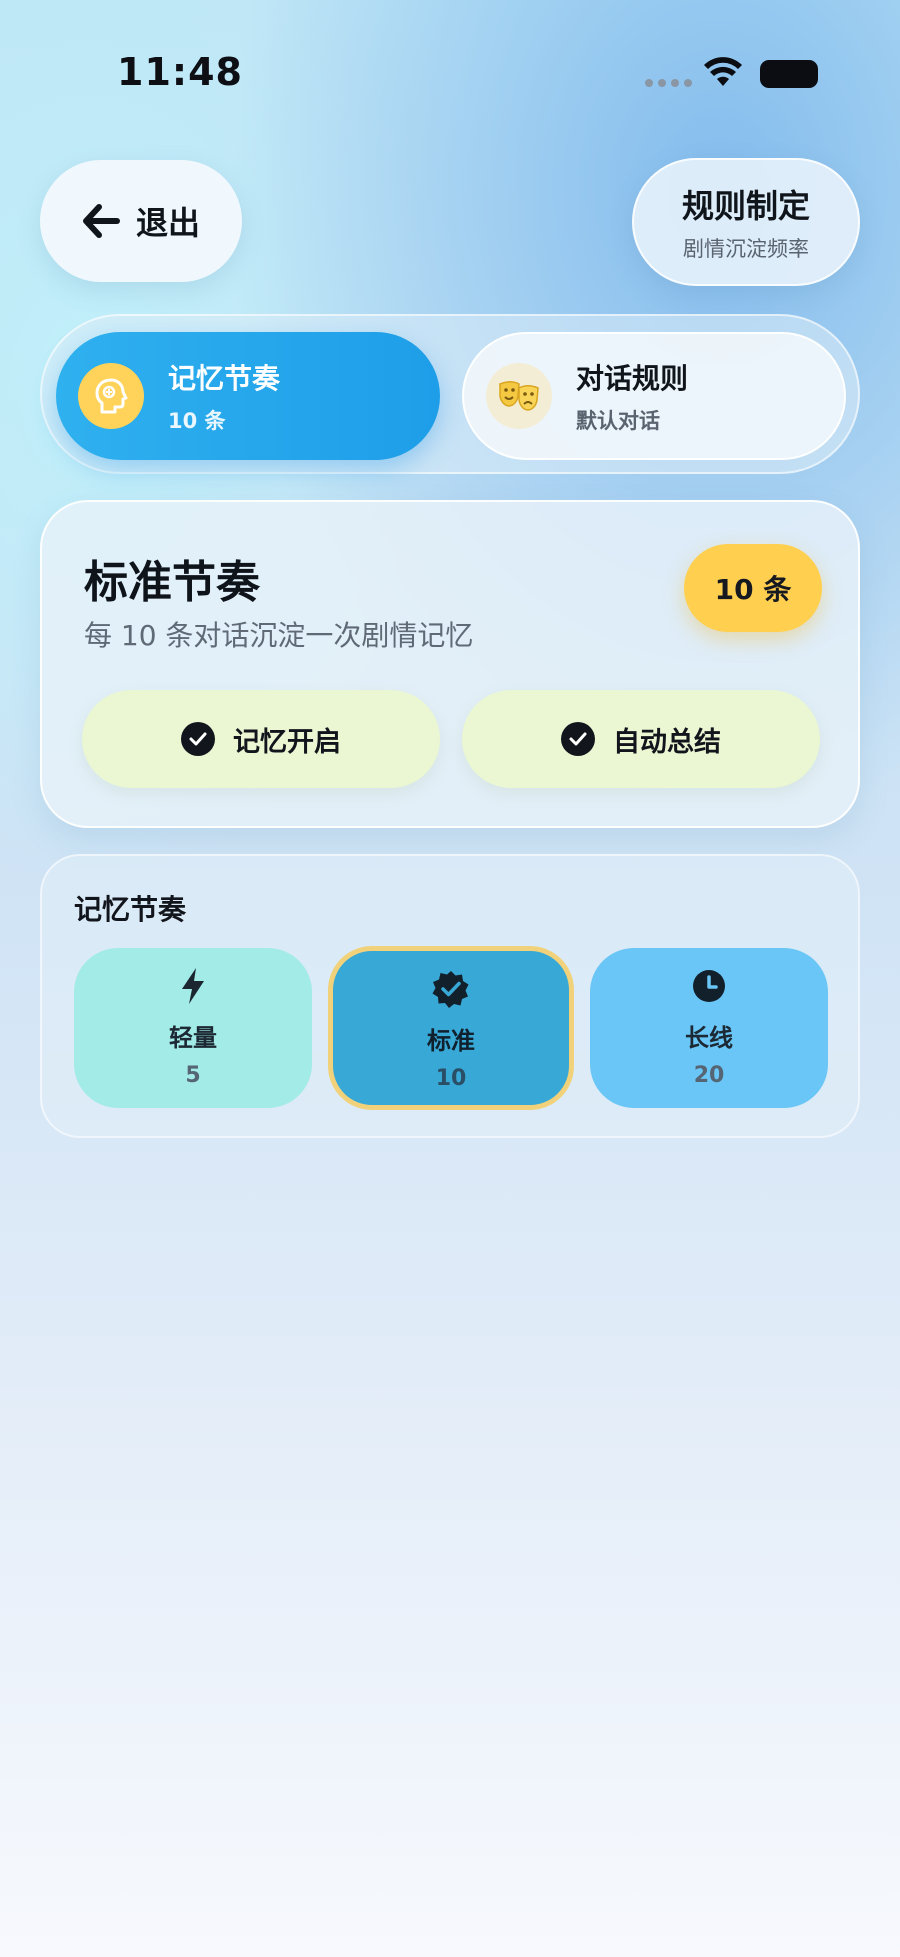 The height and width of the screenshot is (1957, 900). What do you see at coordinates (654, 396) in the screenshot?
I see `tab-dialog-rules: 对话规则 默认对话` at bounding box center [654, 396].